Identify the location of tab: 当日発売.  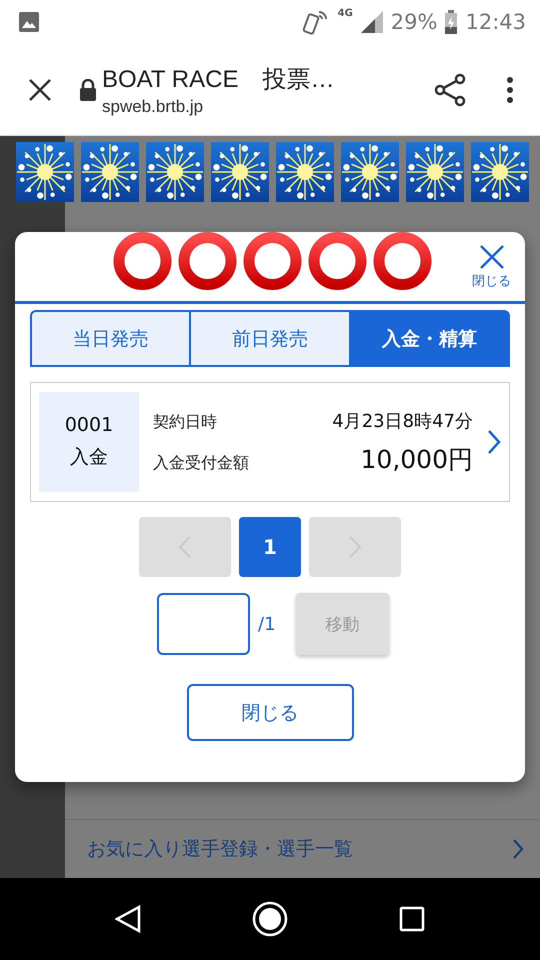
(110, 337).